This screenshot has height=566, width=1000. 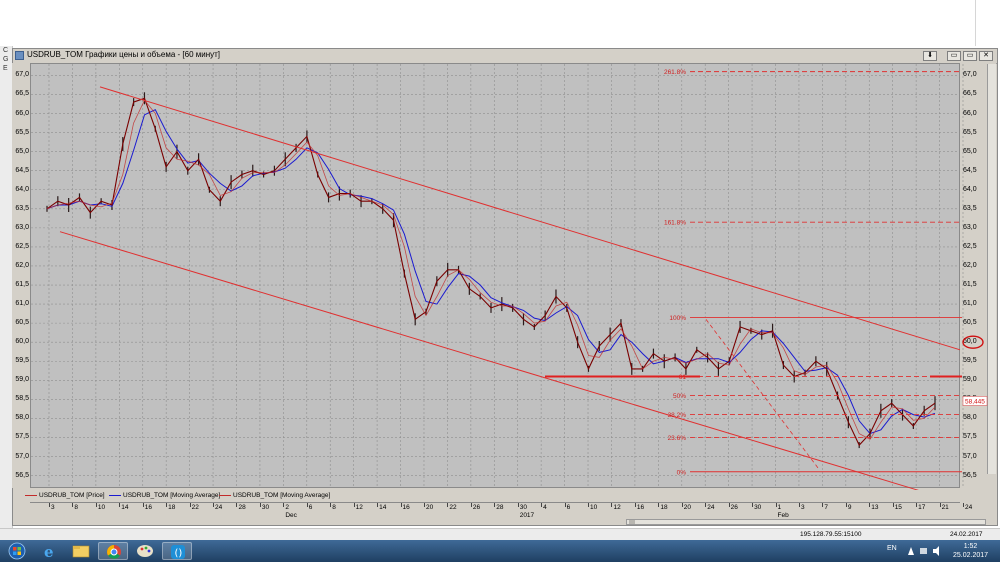 I want to click on show-hidden-icon, so click(x=911, y=551).